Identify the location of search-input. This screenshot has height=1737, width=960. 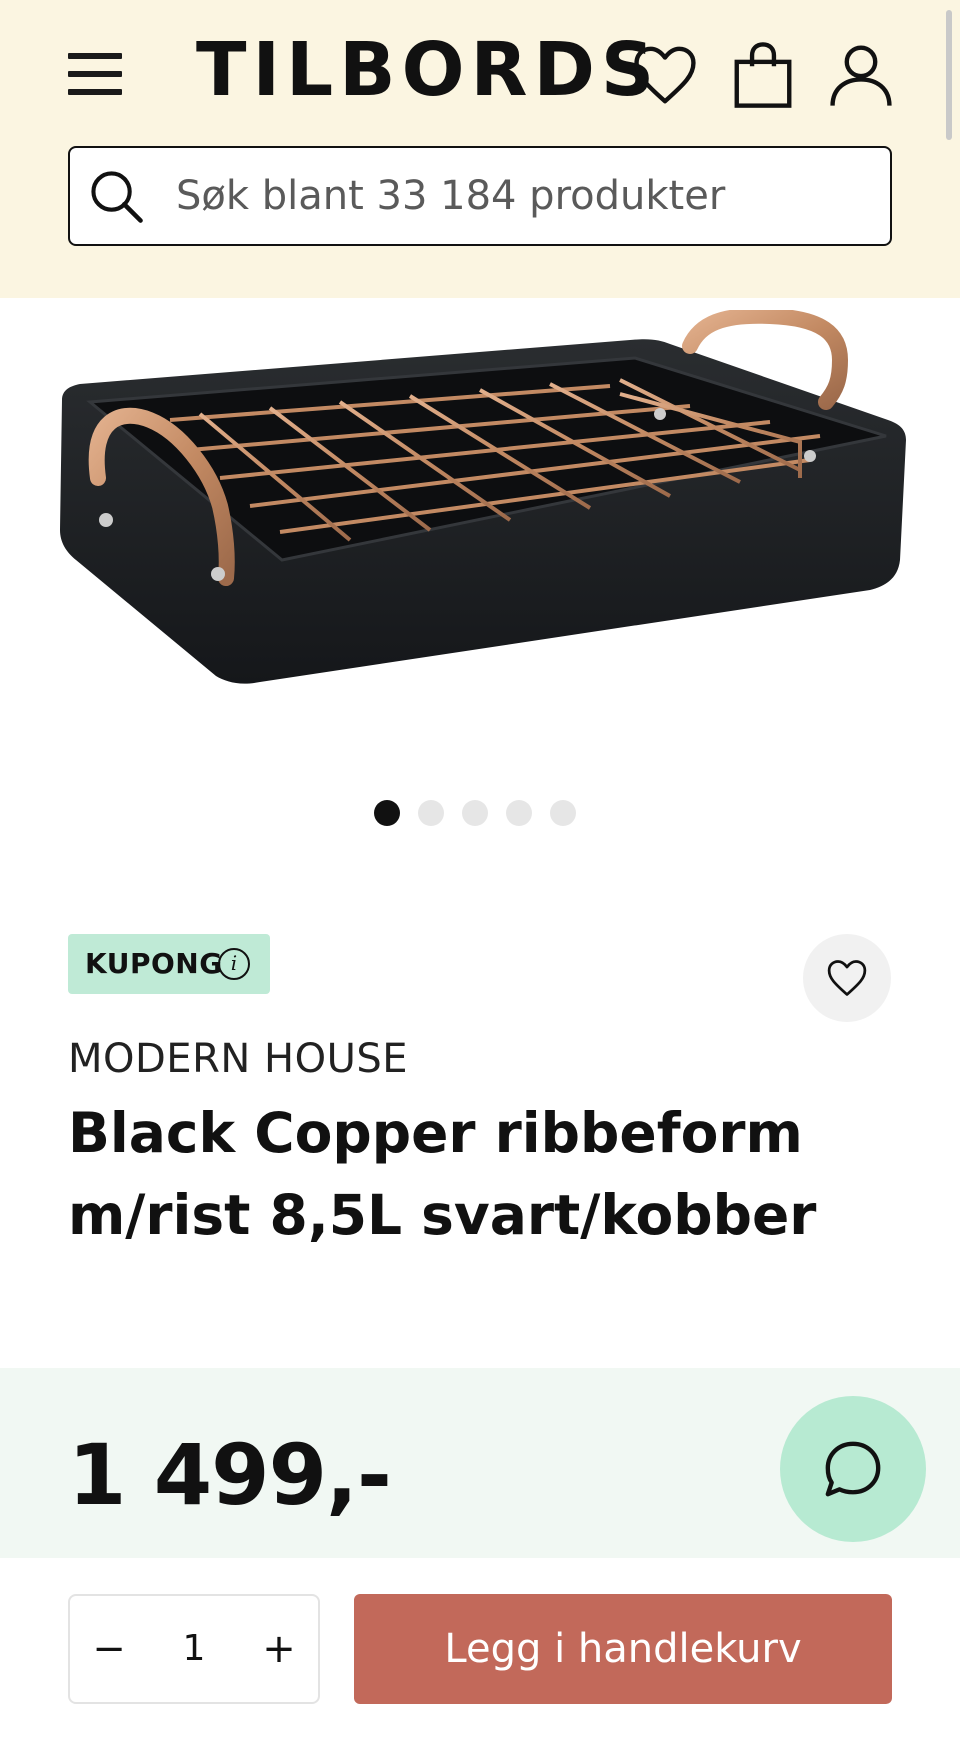
(526, 195).